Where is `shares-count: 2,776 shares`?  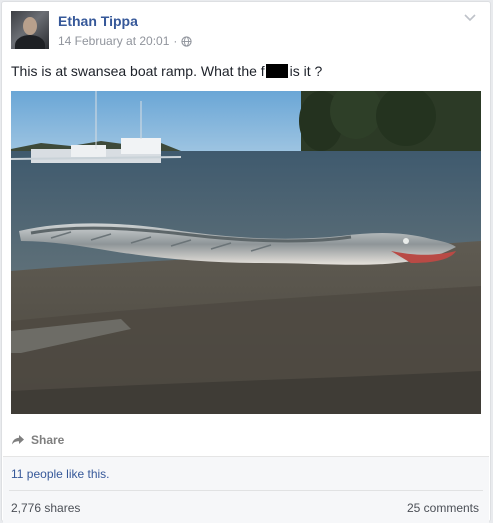
shares-count: 2,776 shares is located at coordinates (45, 508).